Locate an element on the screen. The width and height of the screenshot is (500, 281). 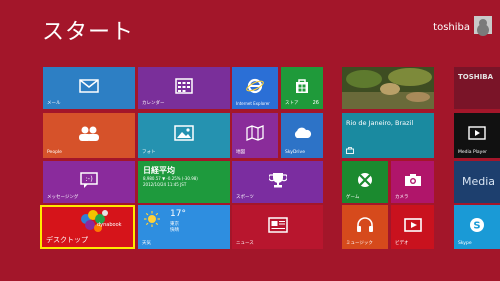
toshiba-logo: TOSHIBA is located at coordinates (475, 77).